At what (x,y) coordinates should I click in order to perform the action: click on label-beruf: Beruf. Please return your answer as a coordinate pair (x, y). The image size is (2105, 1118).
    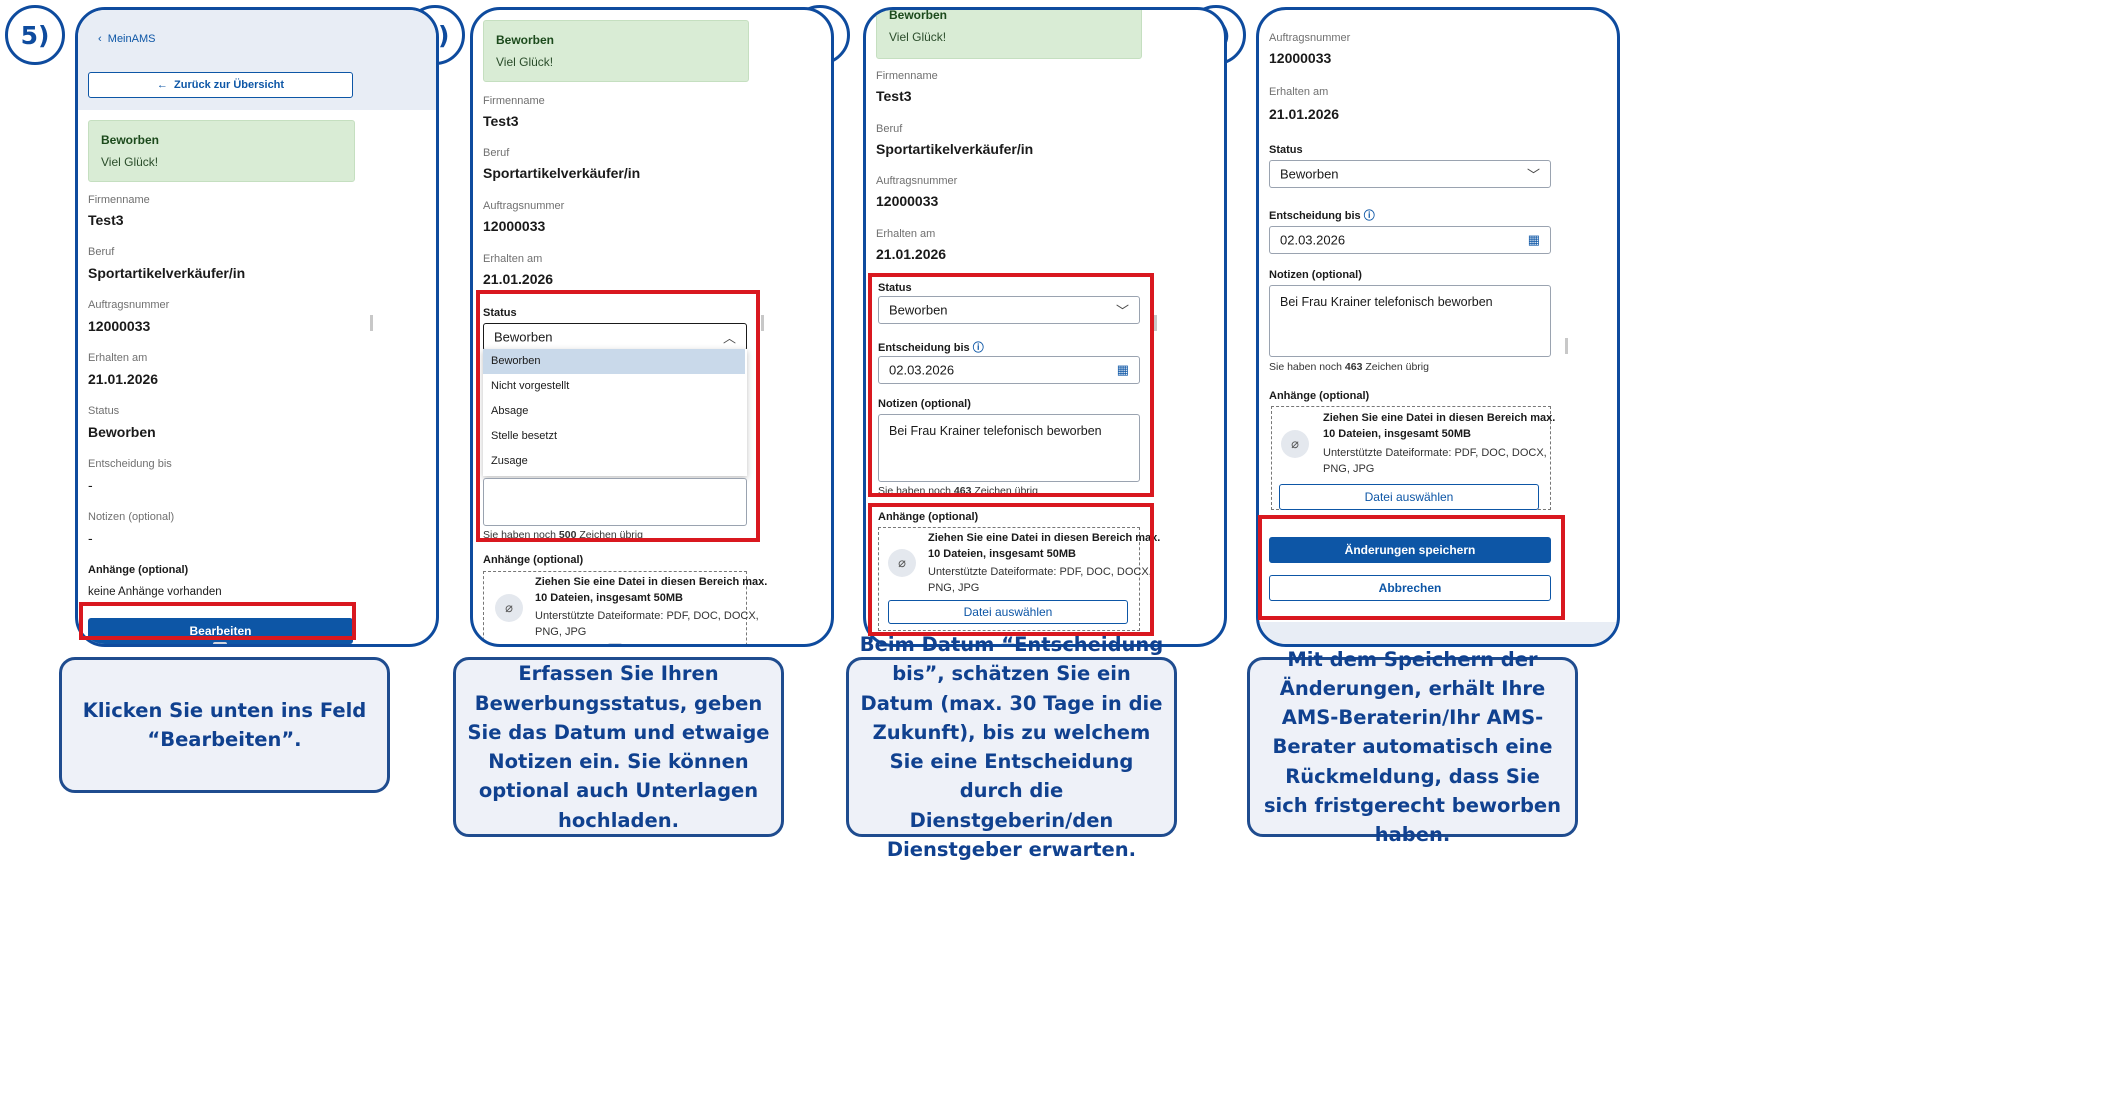
    Looking at the image, I should click on (101, 252).